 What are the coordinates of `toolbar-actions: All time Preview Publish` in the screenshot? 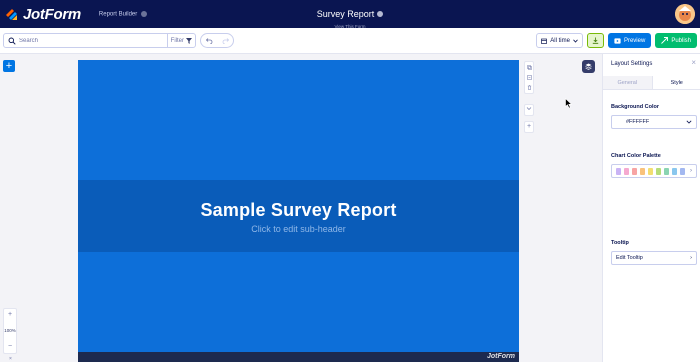 It's located at (616, 40).